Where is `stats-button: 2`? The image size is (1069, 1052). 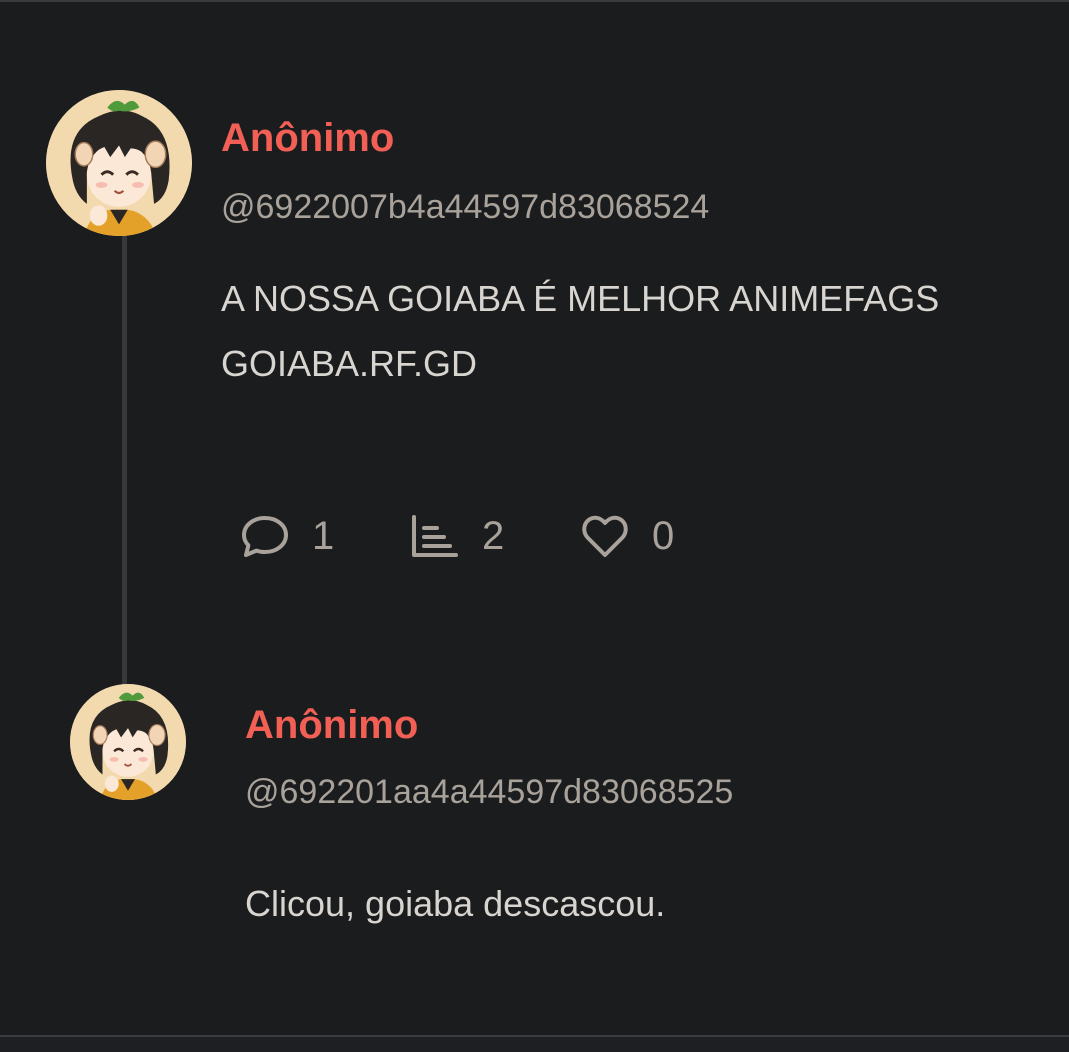 stats-button: 2 is located at coordinates (457, 536).